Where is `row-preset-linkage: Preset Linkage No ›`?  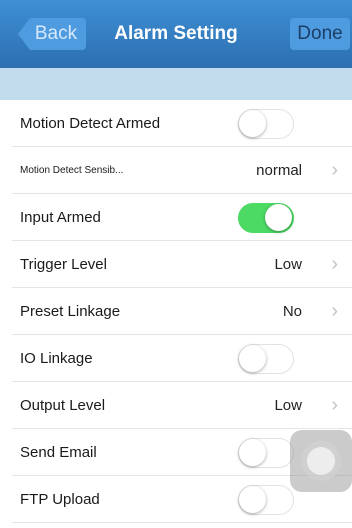
row-preset-linkage: Preset Linkage No › is located at coordinates (176, 311).